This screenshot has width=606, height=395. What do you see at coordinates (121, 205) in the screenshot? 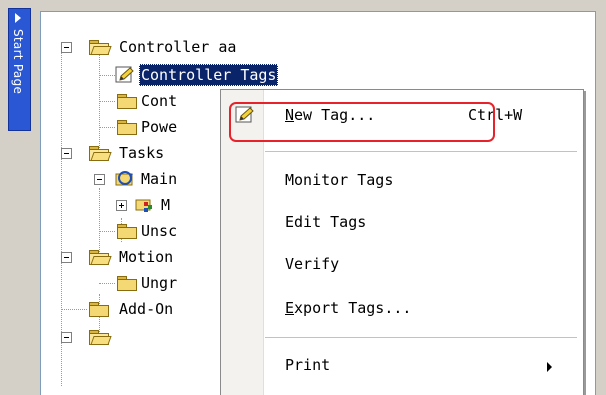
I see `expand-icon` at bounding box center [121, 205].